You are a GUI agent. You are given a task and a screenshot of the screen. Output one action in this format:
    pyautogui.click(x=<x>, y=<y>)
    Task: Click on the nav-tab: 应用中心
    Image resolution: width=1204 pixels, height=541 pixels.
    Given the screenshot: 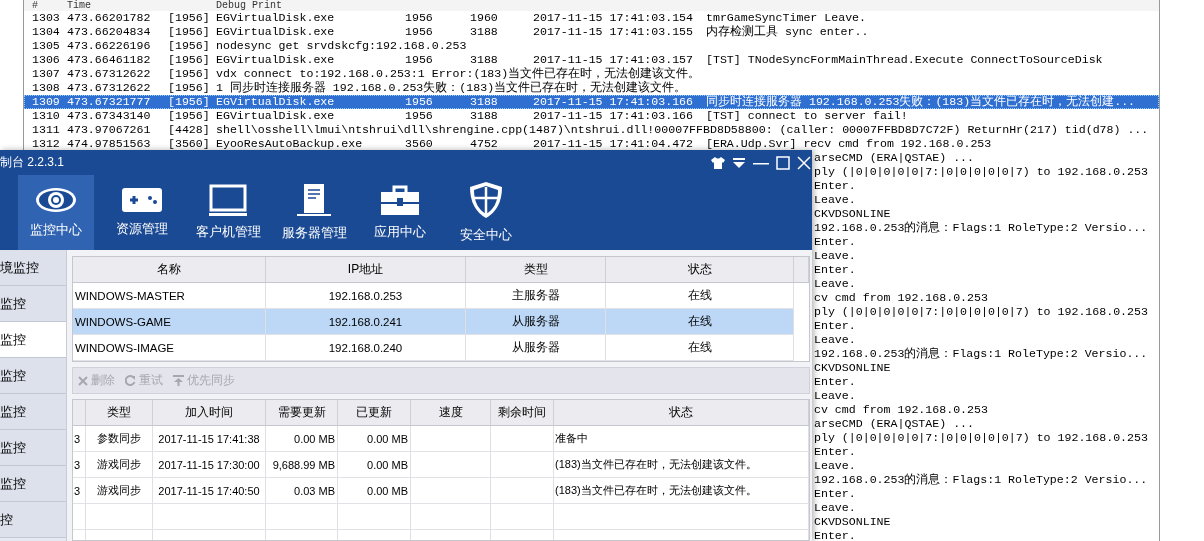 What is the action you would take?
    pyautogui.click(x=400, y=212)
    